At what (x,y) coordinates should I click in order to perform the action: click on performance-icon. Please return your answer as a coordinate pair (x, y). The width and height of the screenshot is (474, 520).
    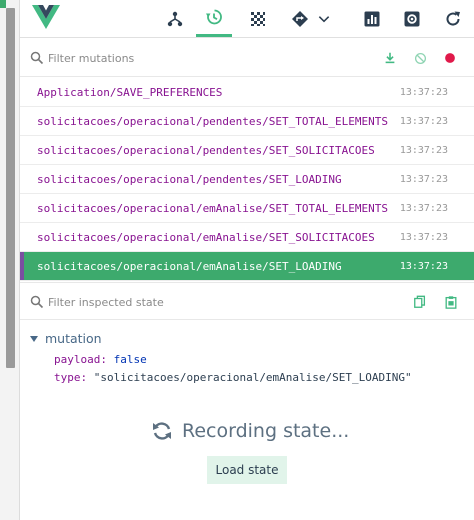
    Looking at the image, I should click on (372, 18).